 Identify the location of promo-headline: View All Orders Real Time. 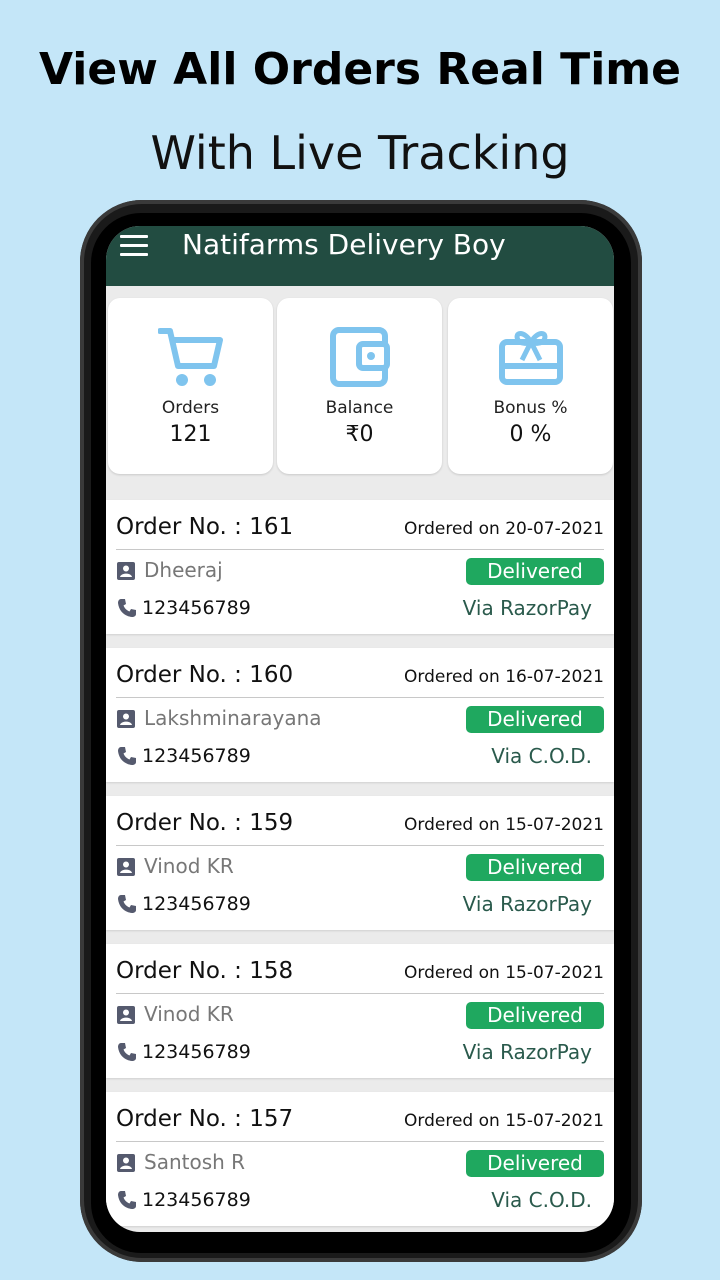
(360, 69).